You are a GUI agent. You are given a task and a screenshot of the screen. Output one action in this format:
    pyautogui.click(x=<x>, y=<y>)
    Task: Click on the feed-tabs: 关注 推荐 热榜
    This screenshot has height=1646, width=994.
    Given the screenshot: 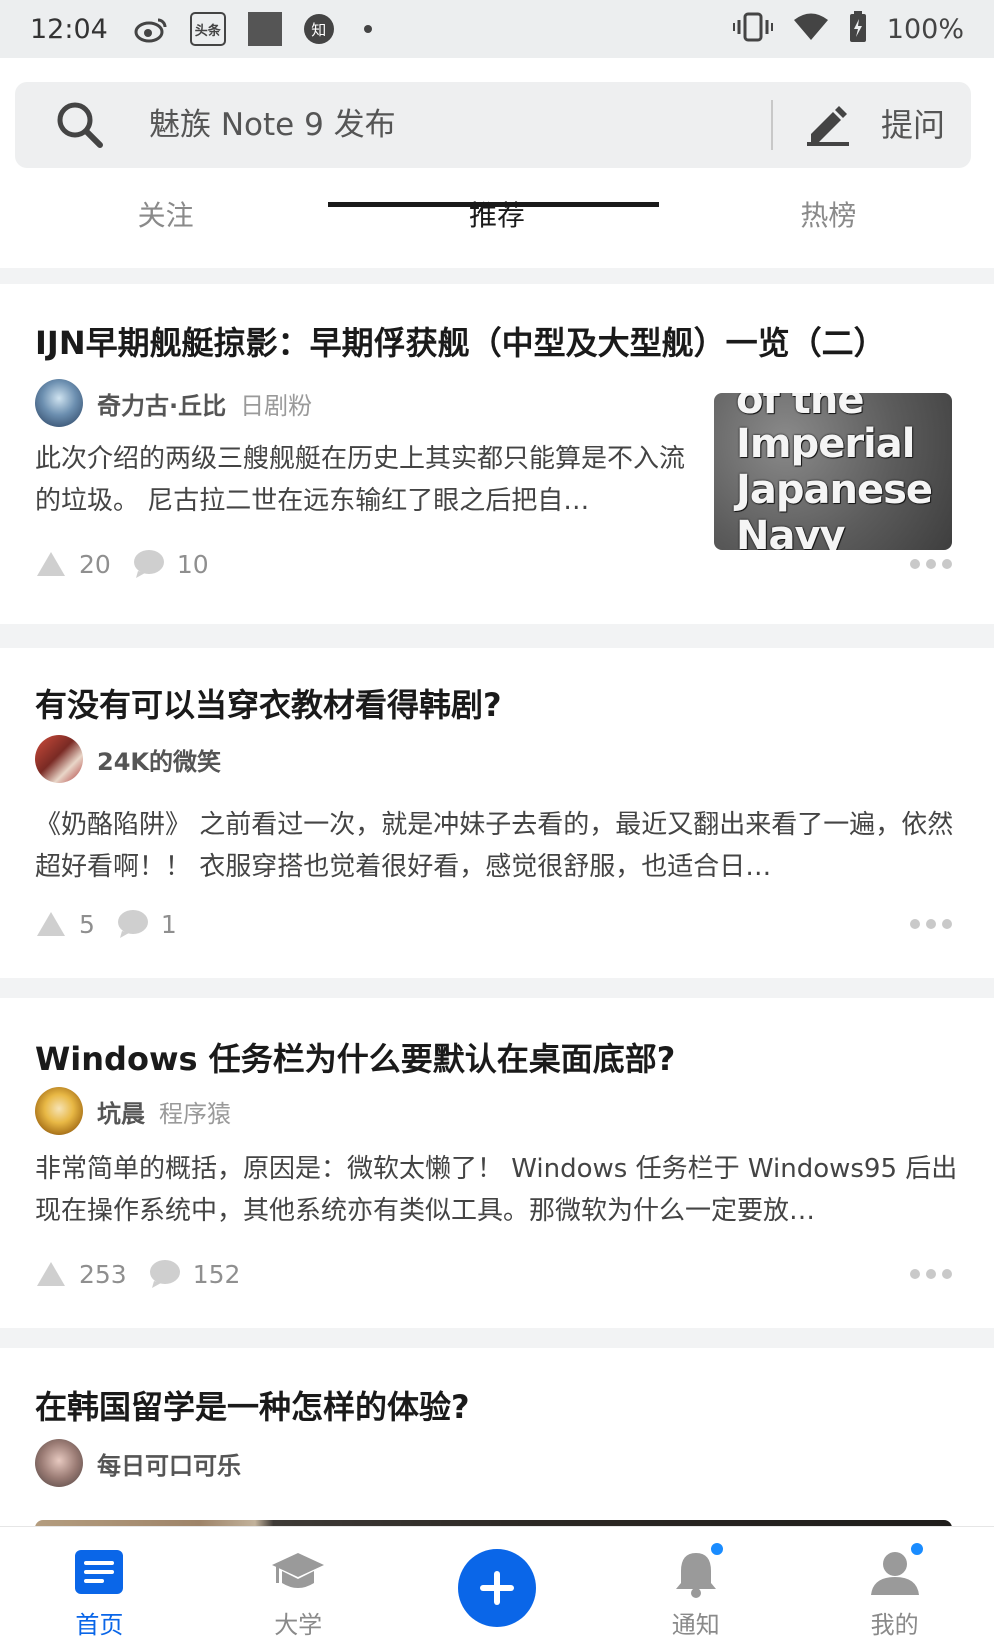 What is the action you would take?
    pyautogui.click(x=497, y=228)
    